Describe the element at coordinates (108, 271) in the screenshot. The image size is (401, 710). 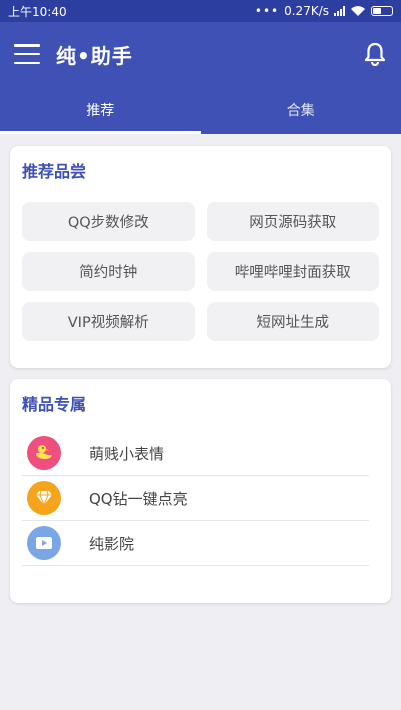
I see `simple-clock-button: 简约时钟` at that location.